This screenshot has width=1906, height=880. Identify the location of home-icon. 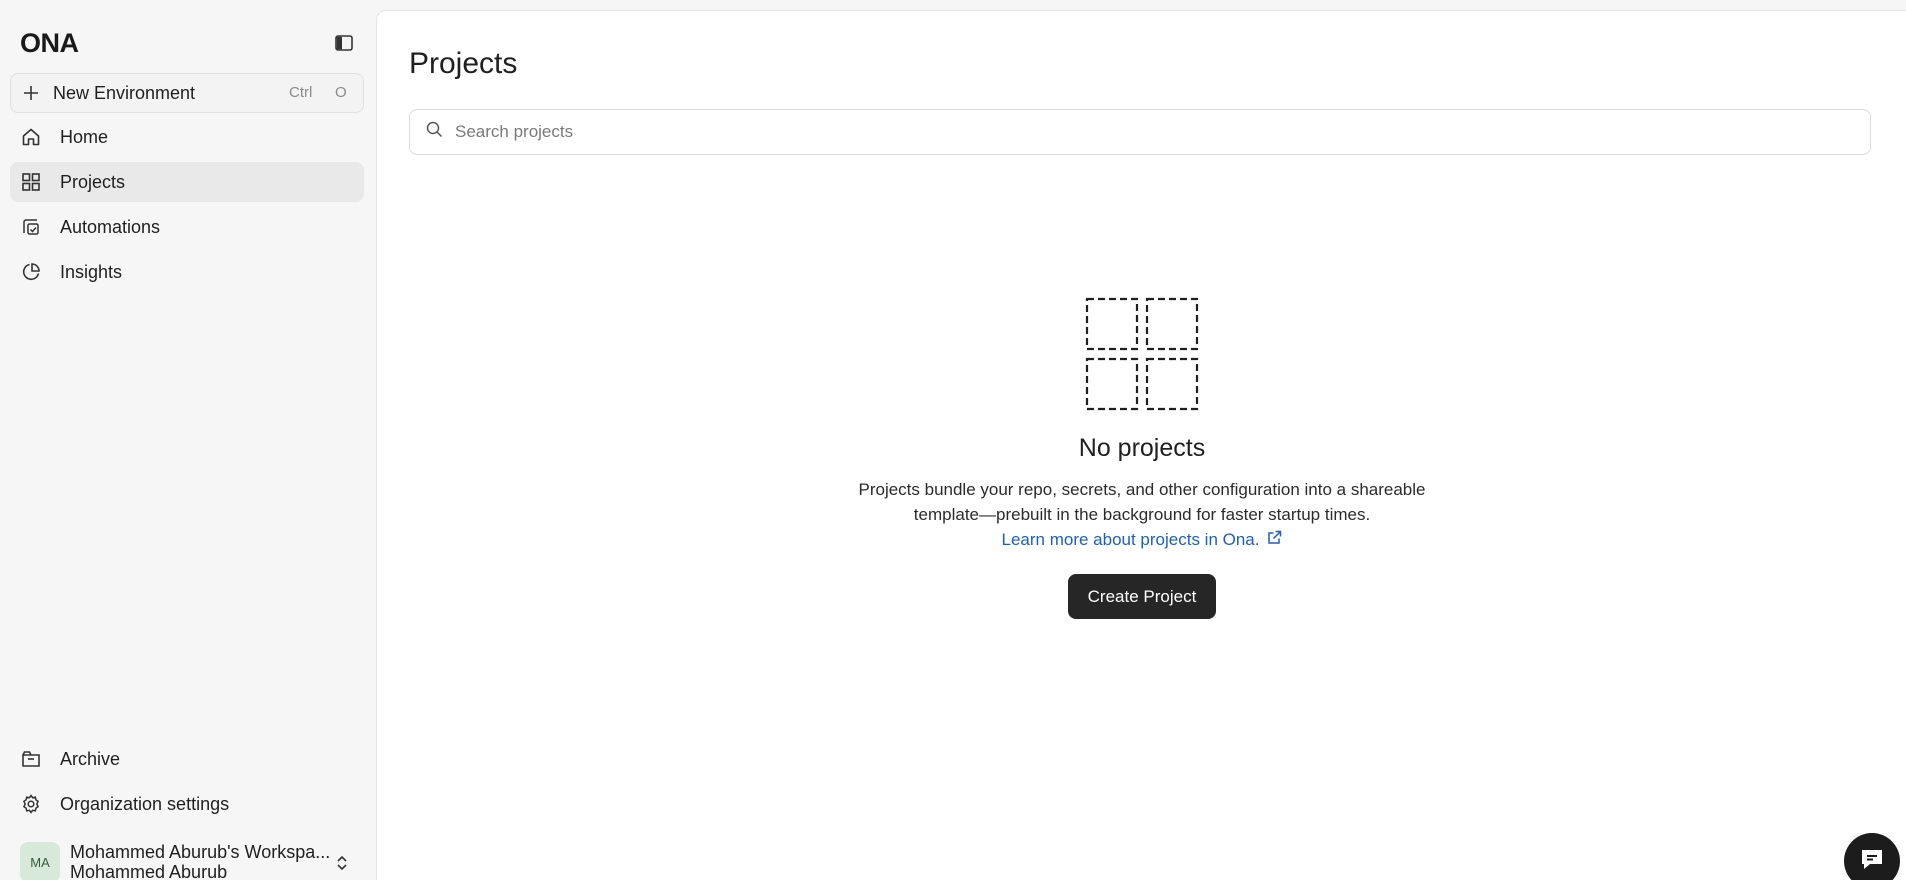
(31, 137).